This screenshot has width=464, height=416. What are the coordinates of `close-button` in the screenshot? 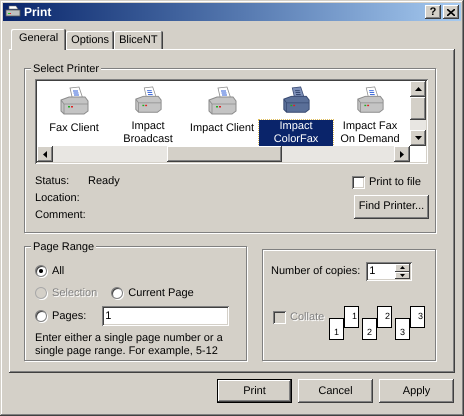 It's located at (451, 12).